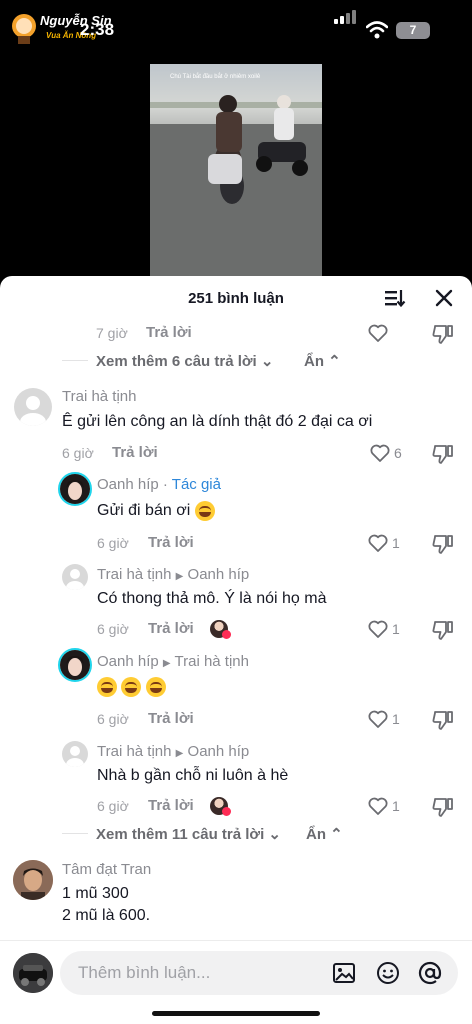 This screenshot has width=472, height=1024. I want to click on clock: 2:38, so click(97, 29).